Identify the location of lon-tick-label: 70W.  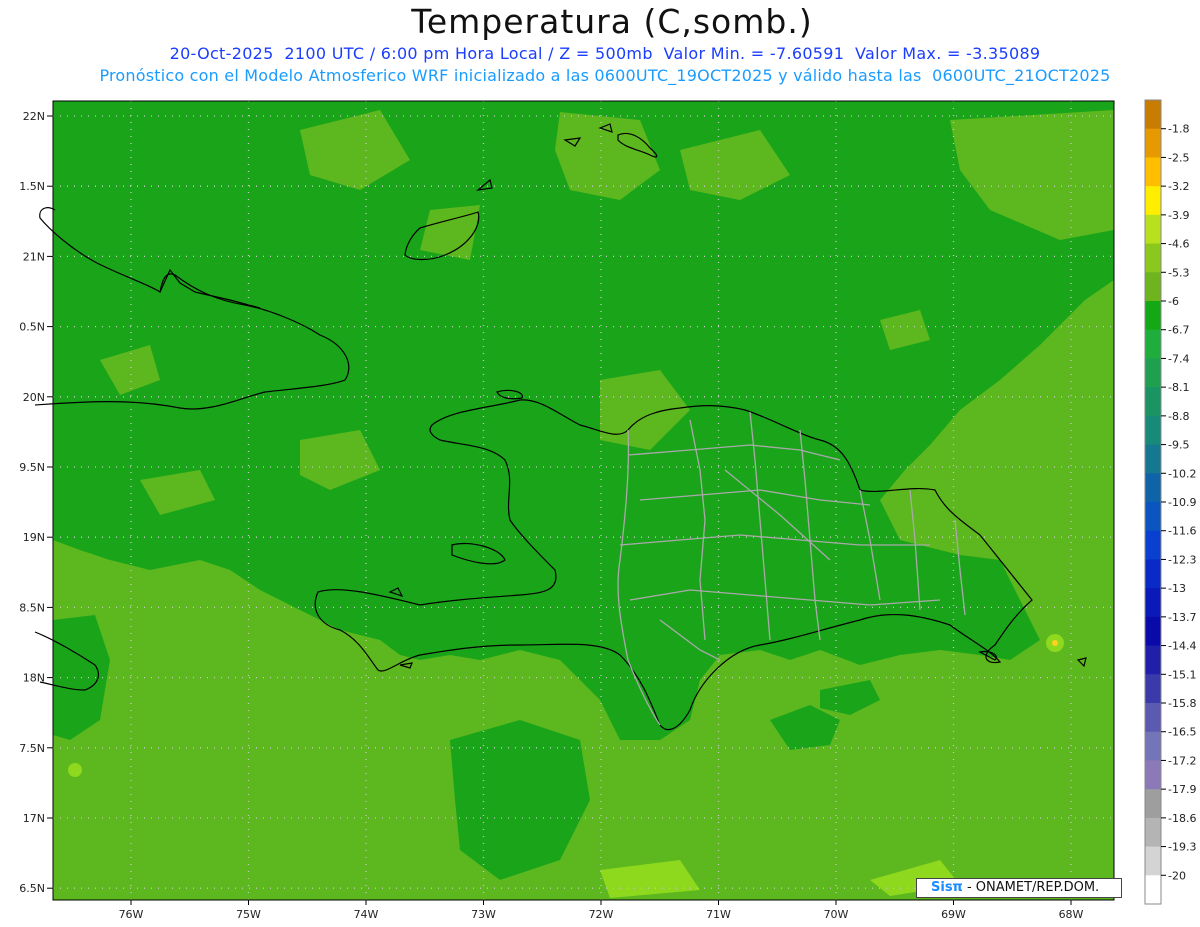
(836, 914).